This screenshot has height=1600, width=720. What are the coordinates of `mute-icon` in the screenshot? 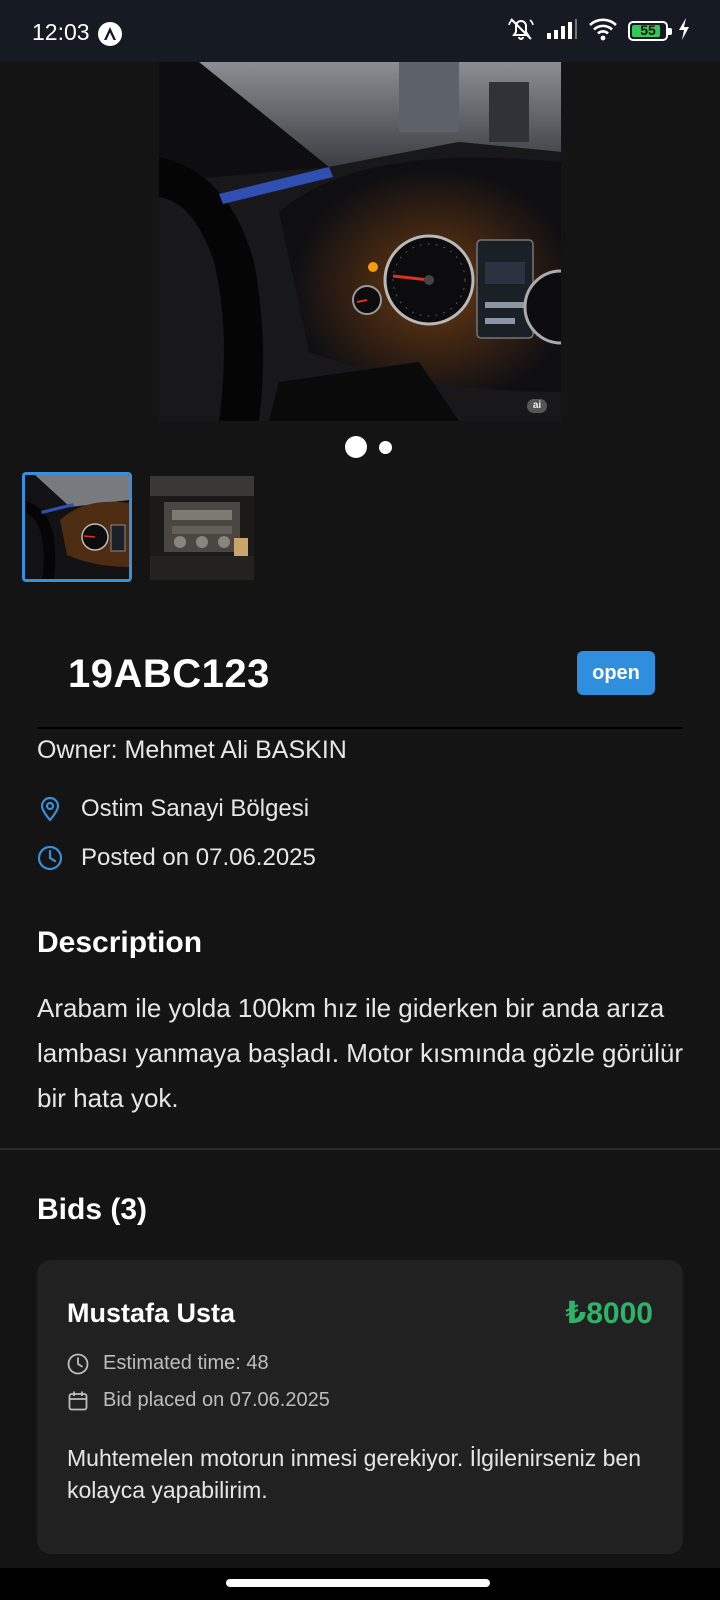 It's located at (521, 31).